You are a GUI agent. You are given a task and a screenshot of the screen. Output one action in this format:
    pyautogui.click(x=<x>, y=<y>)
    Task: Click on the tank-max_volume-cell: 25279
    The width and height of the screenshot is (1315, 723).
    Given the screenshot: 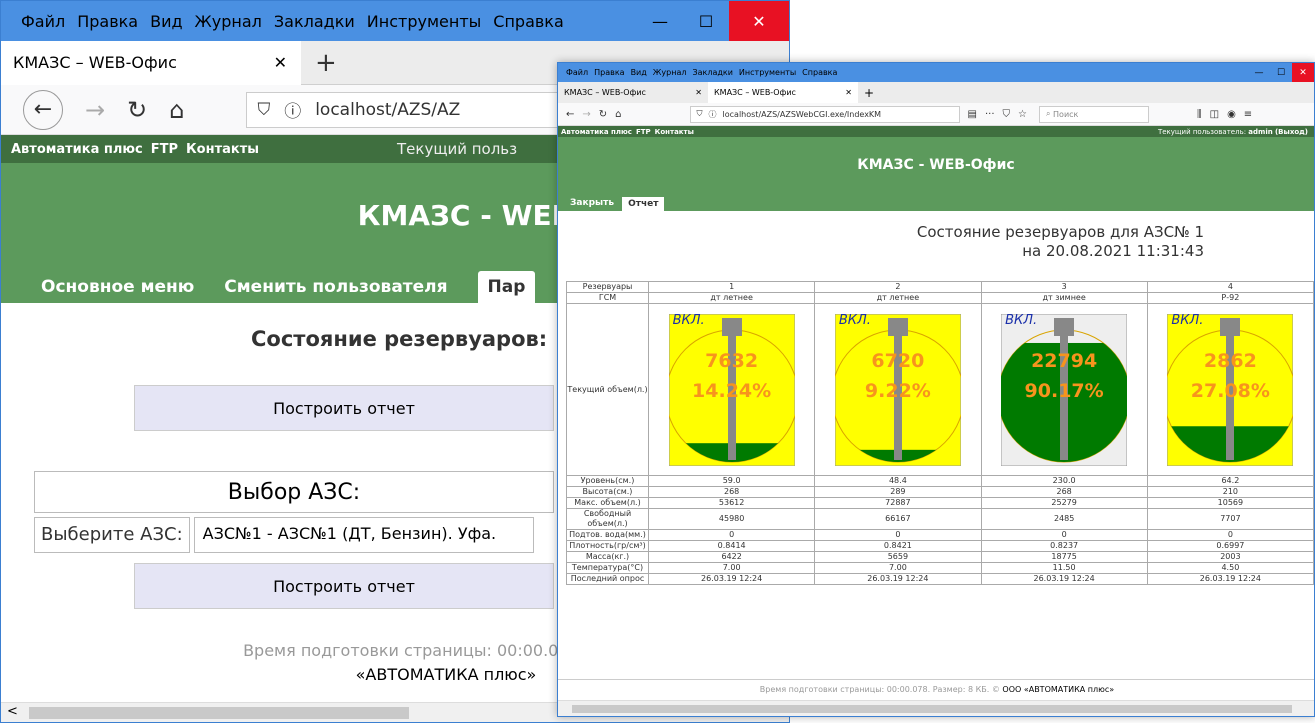 What is the action you would take?
    pyautogui.click(x=1064, y=503)
    